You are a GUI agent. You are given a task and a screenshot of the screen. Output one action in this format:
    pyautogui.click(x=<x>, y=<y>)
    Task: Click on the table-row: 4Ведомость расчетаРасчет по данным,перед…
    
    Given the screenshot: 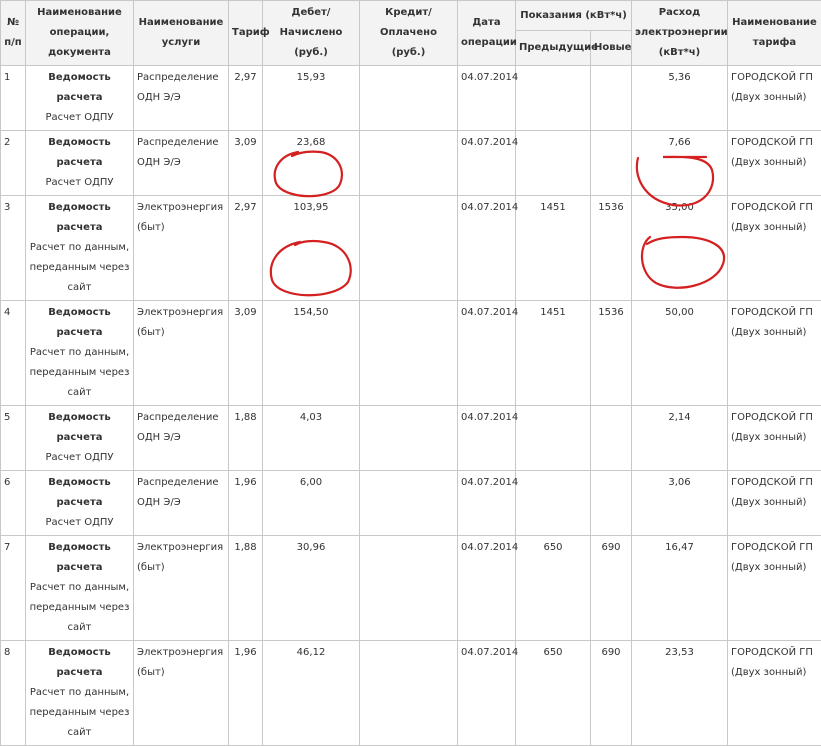 What is the action you would take?
    pyautogui.click(x=411, y=353)
    